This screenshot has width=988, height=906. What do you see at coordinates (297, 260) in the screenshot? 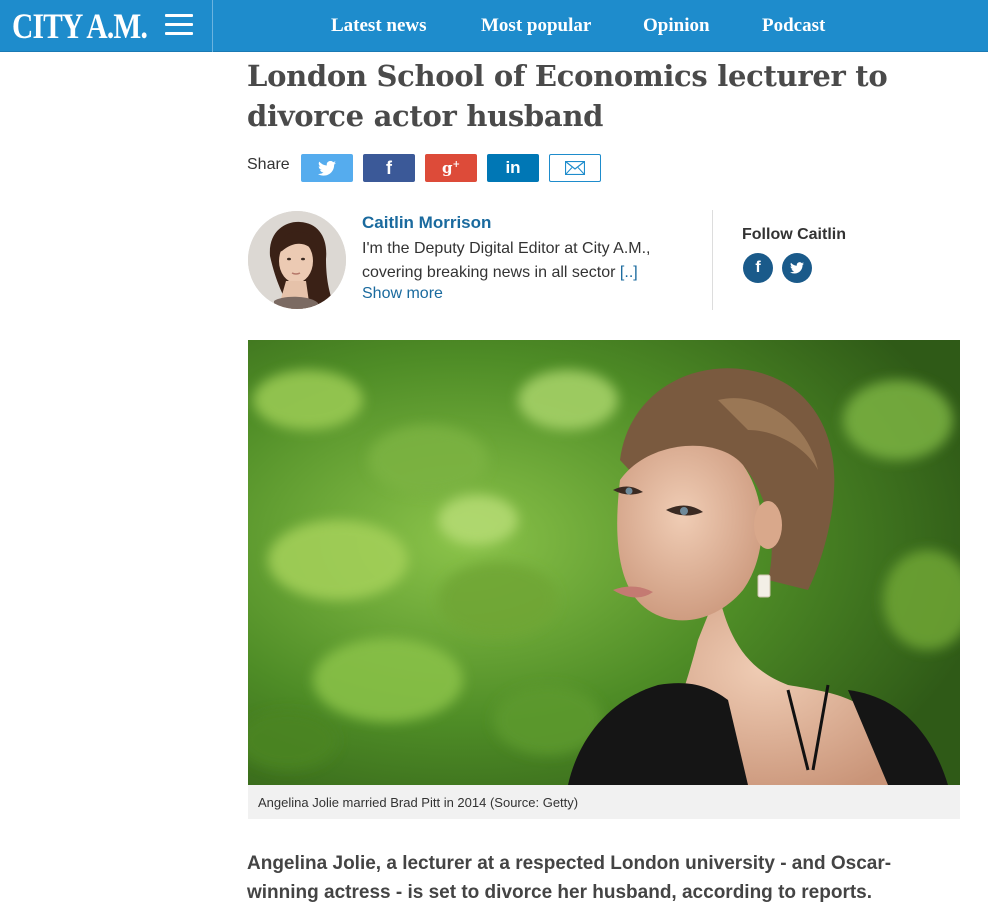
I see `author-avatar` at bounding box center [297, 260].